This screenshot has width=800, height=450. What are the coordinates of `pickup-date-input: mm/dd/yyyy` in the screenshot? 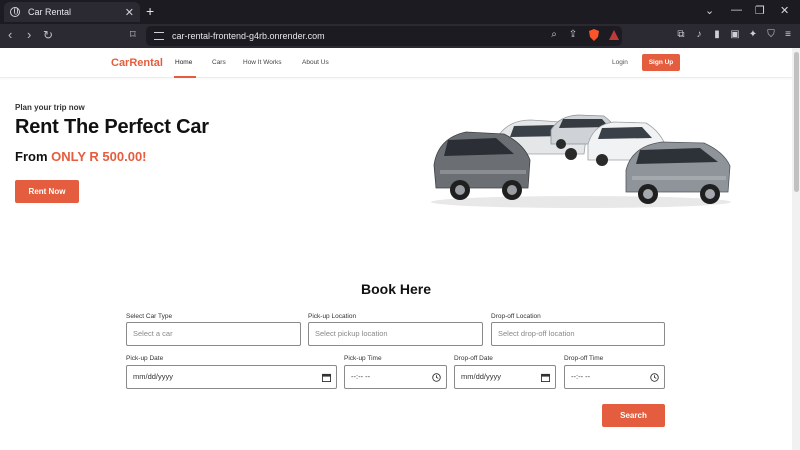 It's located at (231, 377).